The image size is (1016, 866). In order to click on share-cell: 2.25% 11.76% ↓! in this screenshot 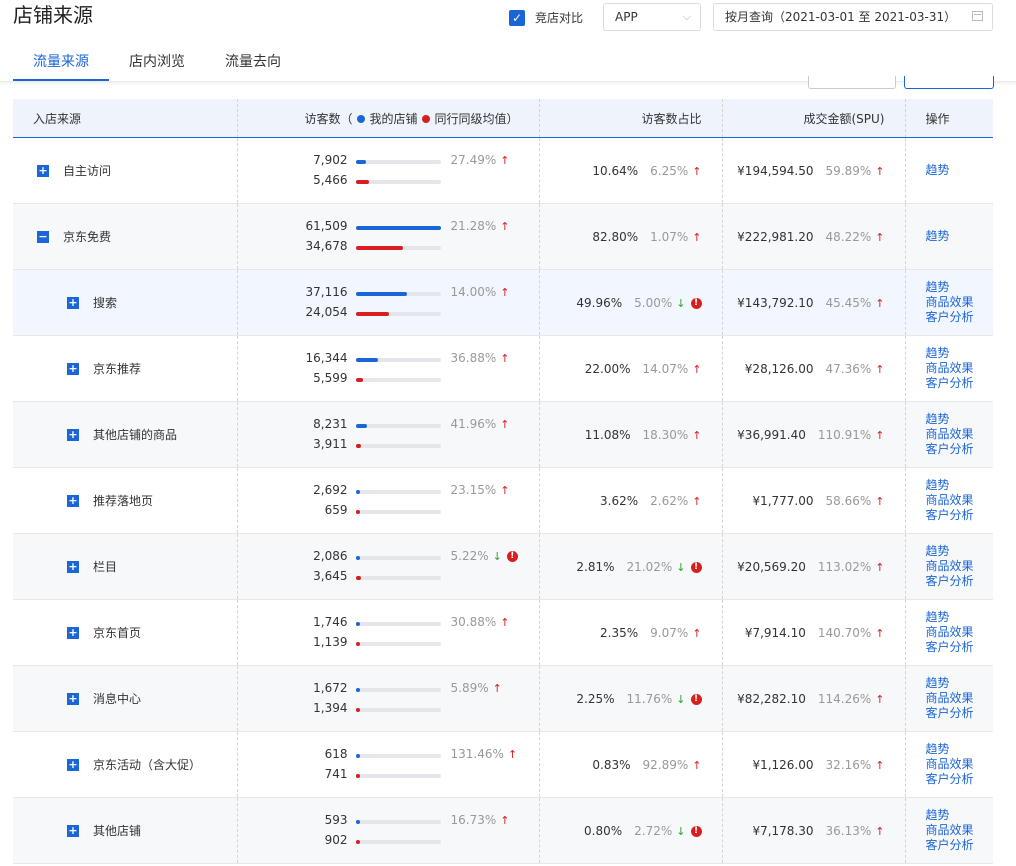, I will do `click(631, 698)`.